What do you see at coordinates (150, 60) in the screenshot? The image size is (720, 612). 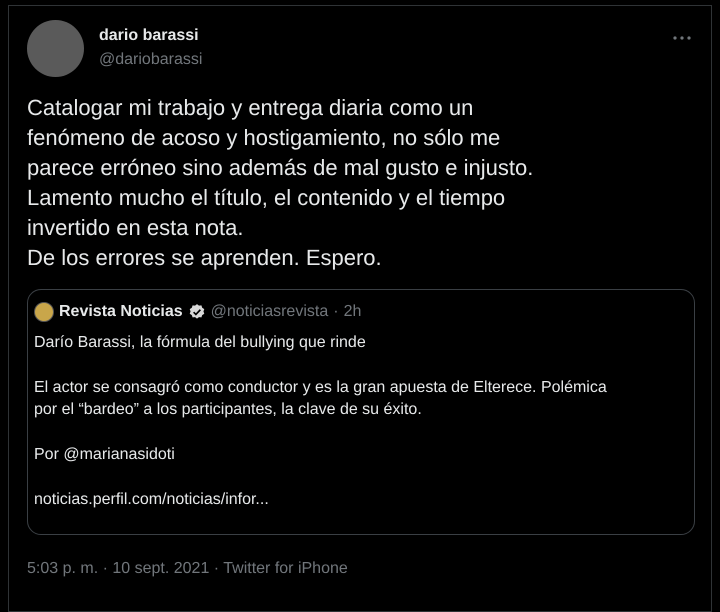 I see `author-handle: @dariobarassi` at bounding box center [150, 60].